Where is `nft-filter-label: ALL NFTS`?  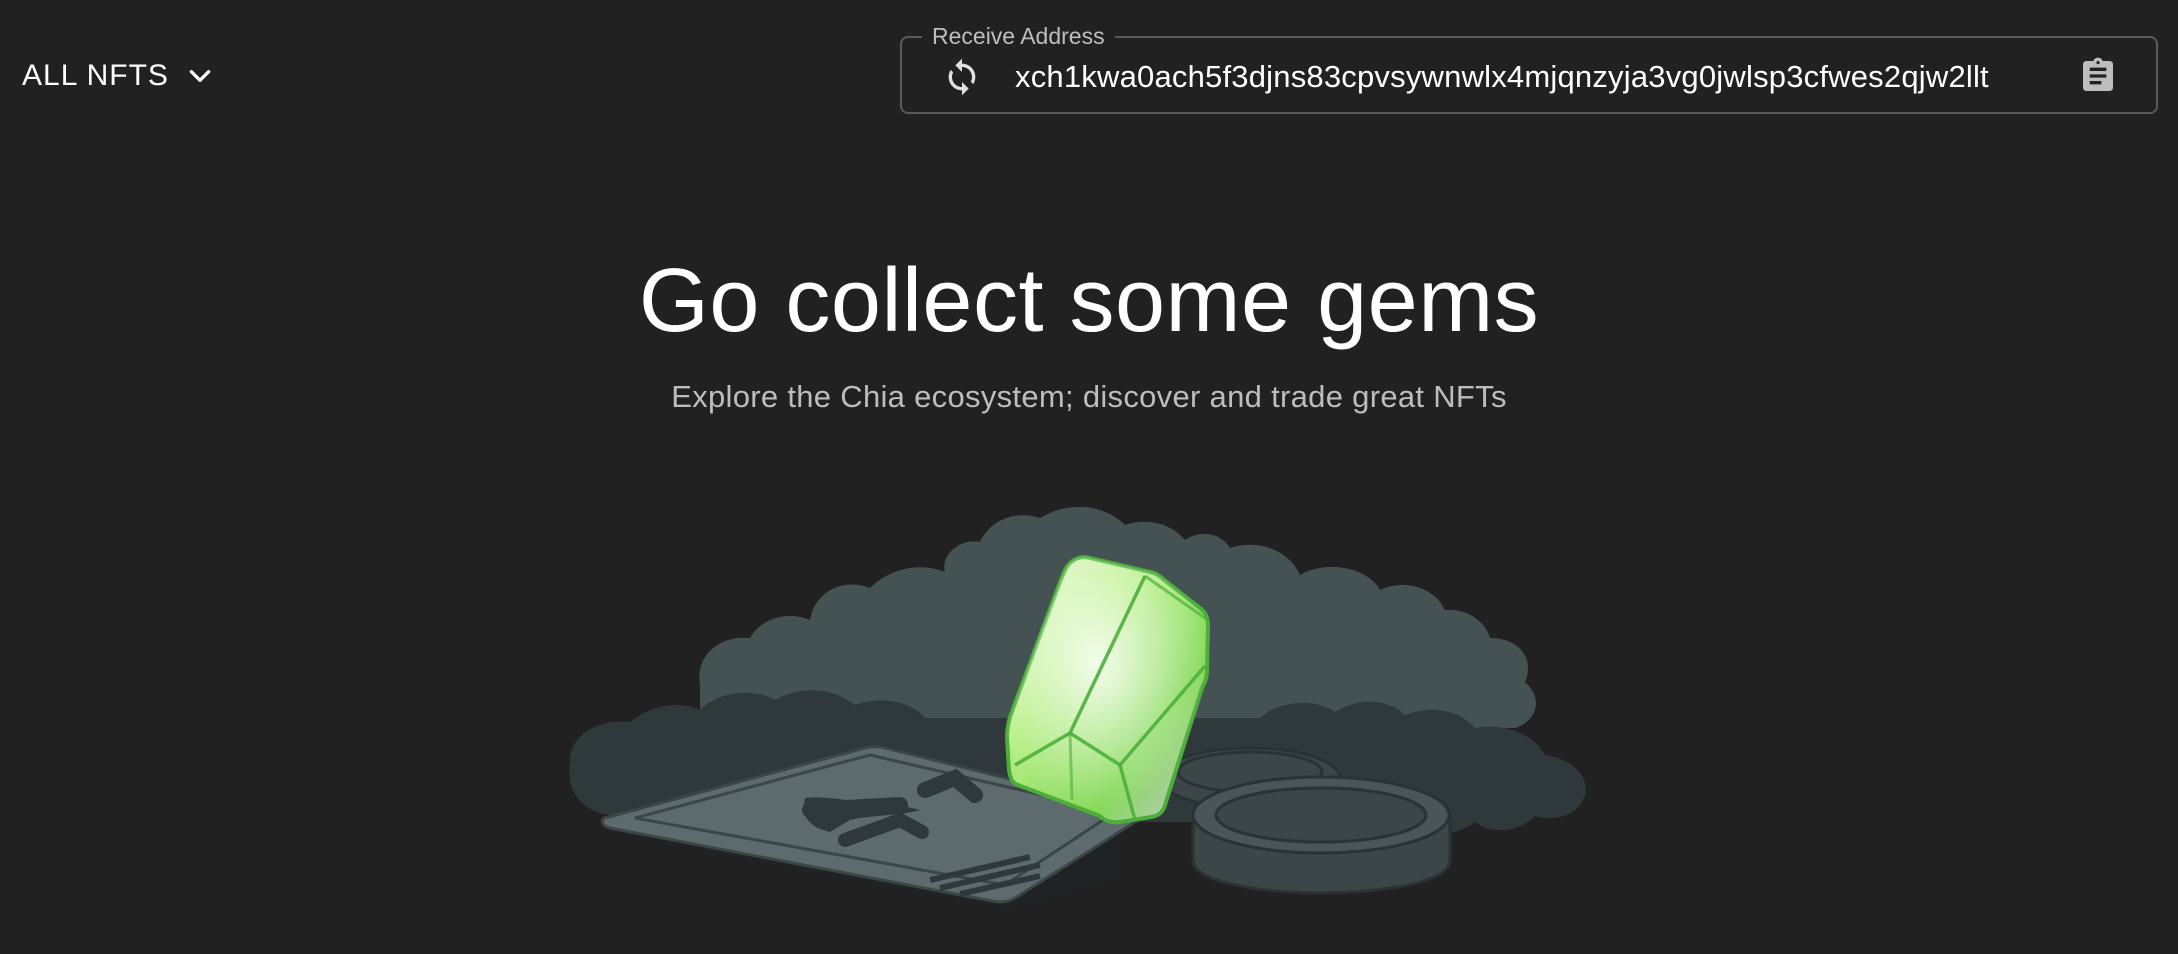 nft-filter-label: ALL NFTS is located at coordinates (95, 75).